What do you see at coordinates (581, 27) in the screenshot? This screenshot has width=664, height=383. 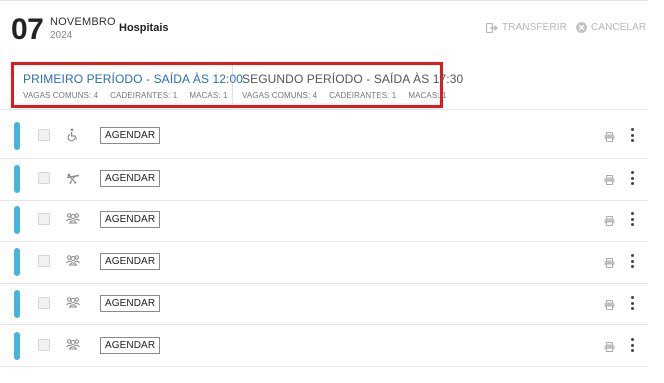 I see `cancel-circle-icon` at bounding box center [581, 27].